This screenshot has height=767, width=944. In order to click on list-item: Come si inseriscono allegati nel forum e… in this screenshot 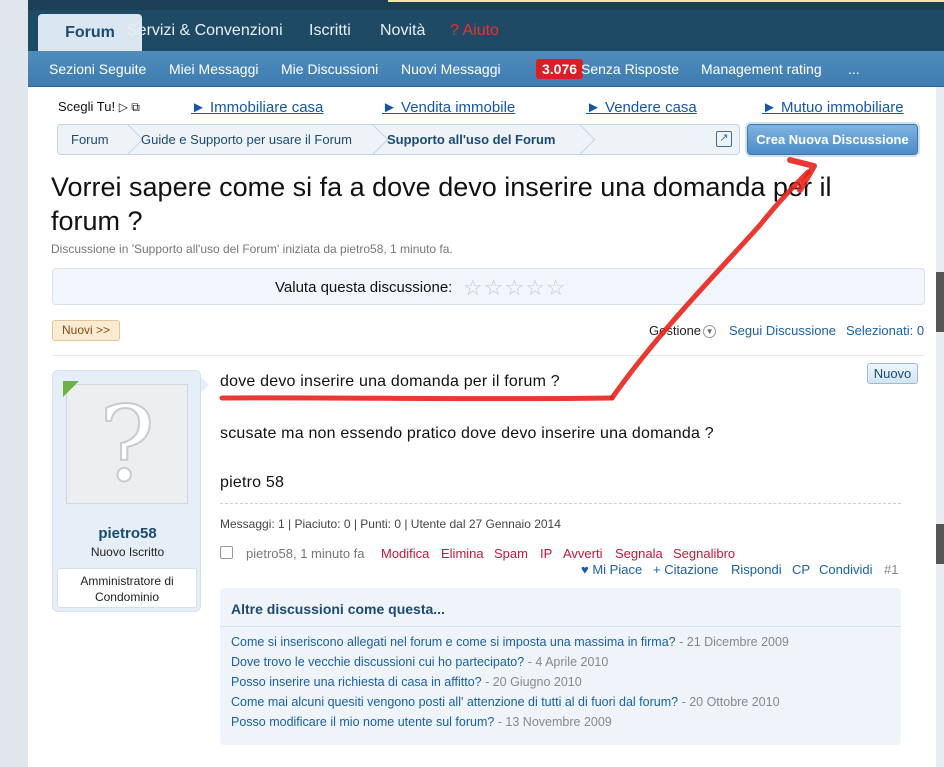, I will do `click(510, 642)`.